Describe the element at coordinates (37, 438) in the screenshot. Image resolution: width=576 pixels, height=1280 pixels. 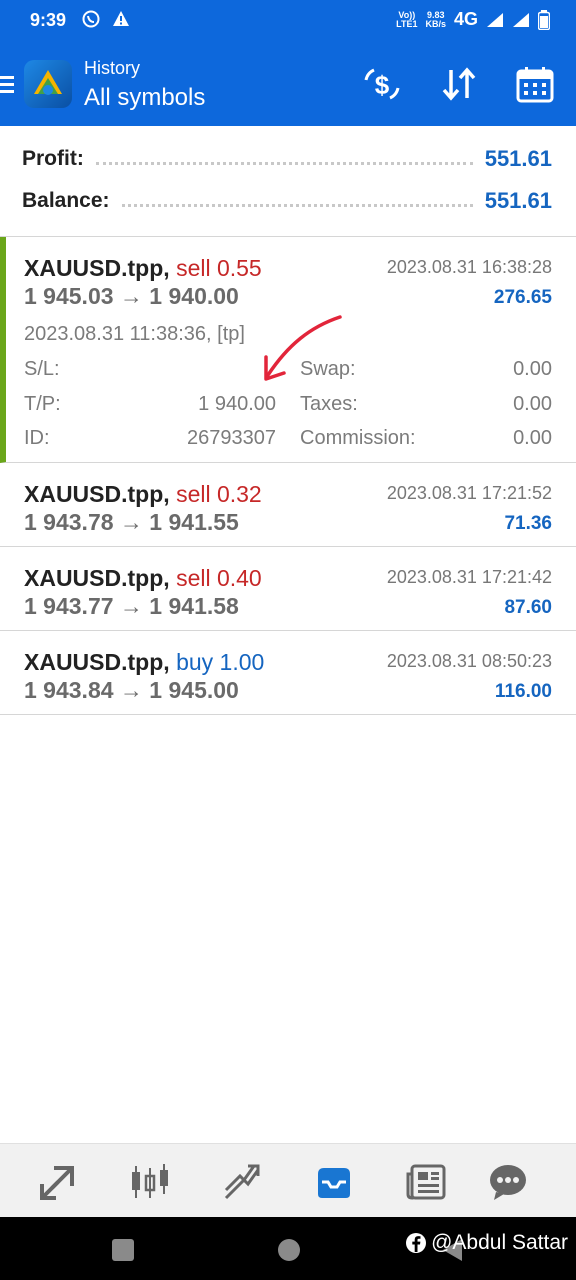
I see `id-label: ID:` at that location.